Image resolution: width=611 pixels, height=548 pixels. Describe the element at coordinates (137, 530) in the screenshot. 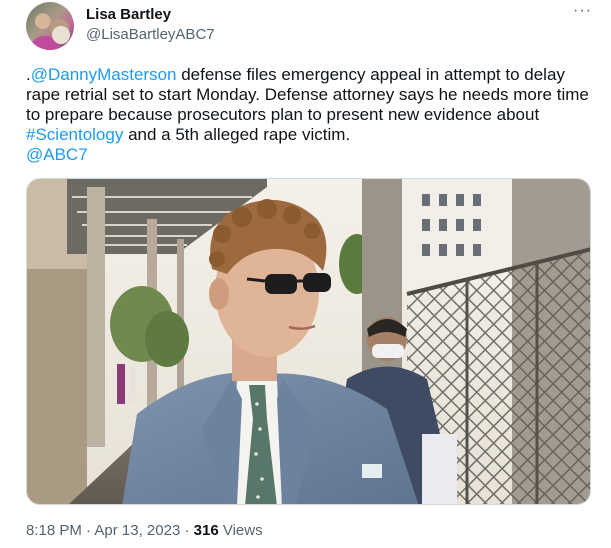

I see `tweet-date: Apr 13, 2023` at that location.